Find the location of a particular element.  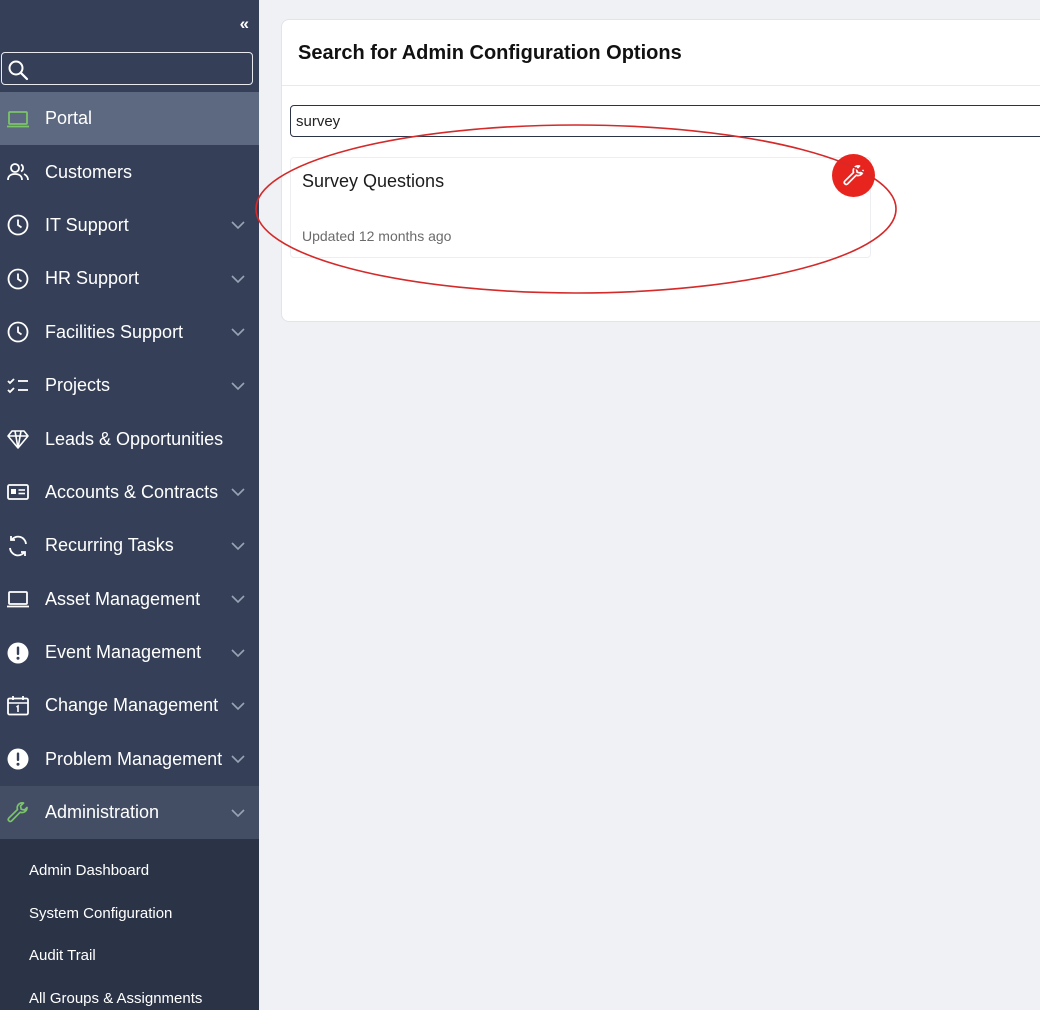

sidebar-item-administration: Administration is located at coordinates (129, 813).